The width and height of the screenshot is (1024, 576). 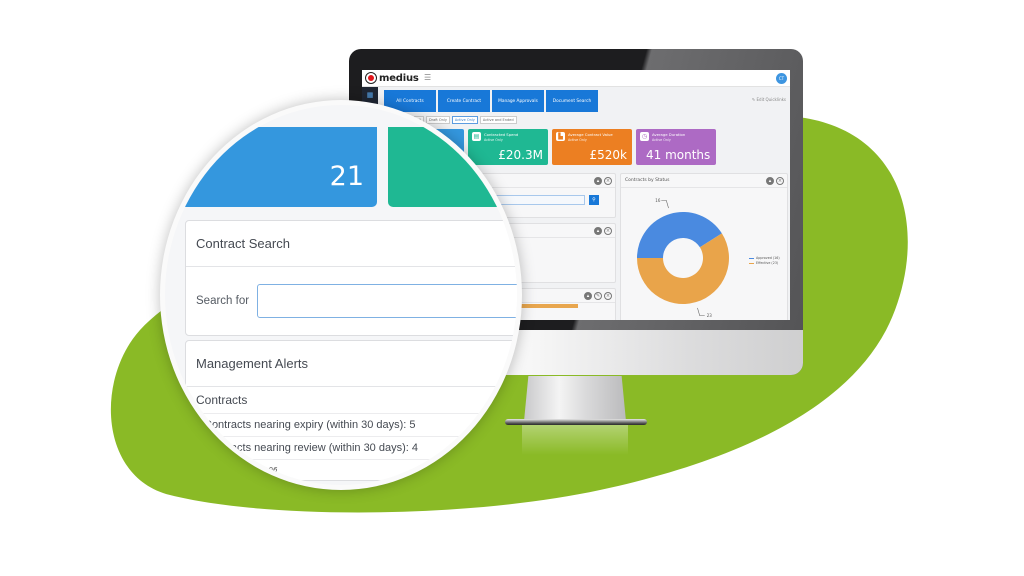 What do you see at coordinates (452, 167) in the screenshot?
I see `magnified-tile-spend` at bounding box center [452, 167].